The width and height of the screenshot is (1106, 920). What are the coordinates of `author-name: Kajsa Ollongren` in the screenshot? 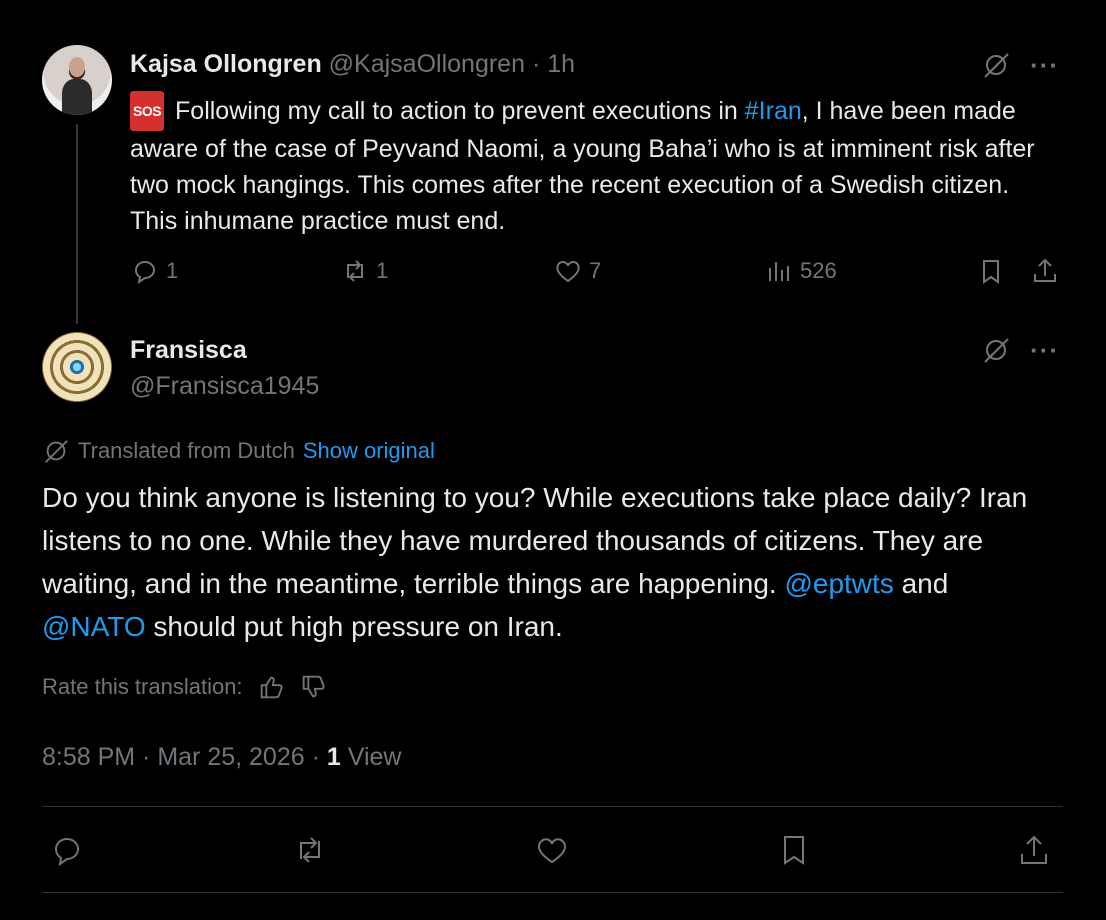 It's located at (226, 64).